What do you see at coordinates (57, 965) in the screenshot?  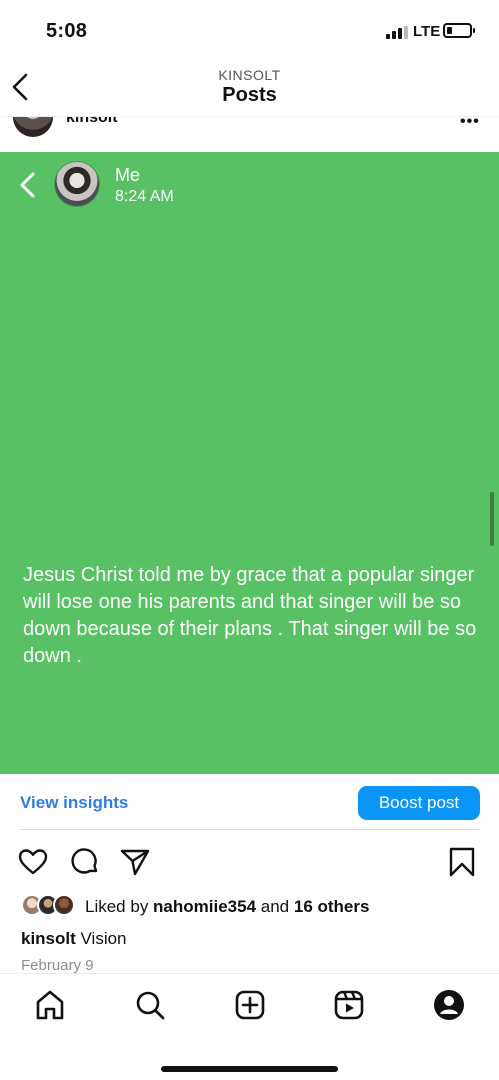 I see `post-date: February 9` at bounding box center [57, 965].